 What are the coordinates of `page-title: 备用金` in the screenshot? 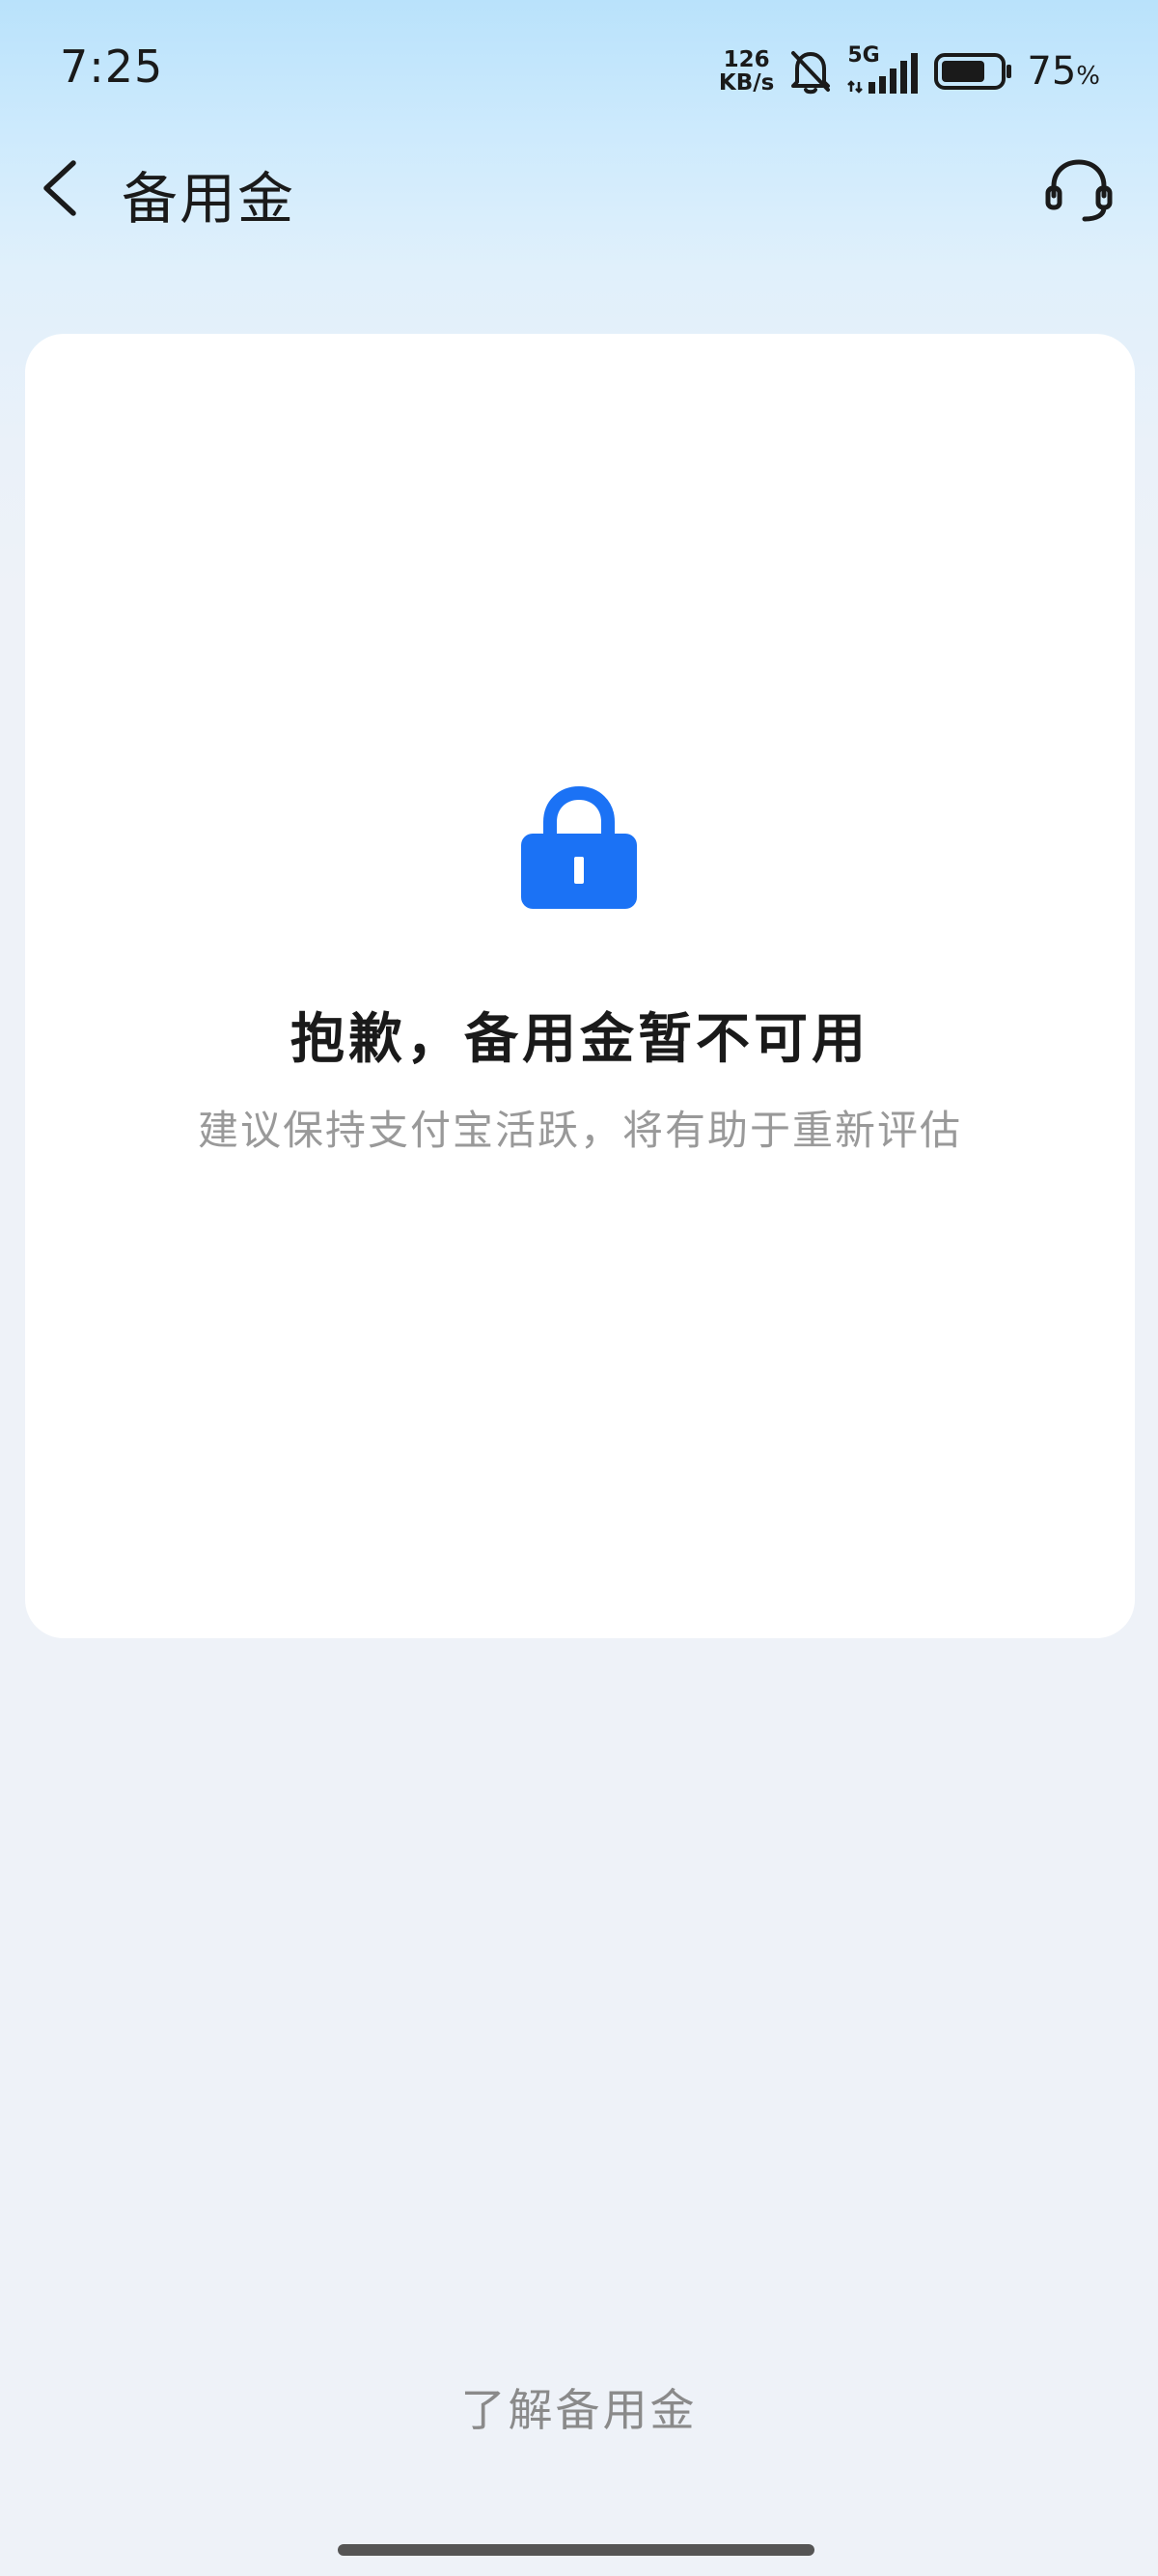 It's located at (209, 199).